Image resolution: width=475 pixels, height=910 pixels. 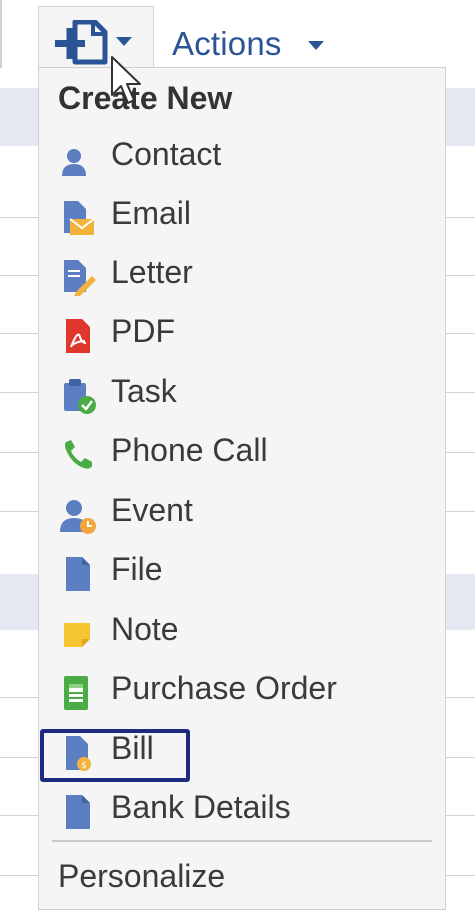 What do you see at coordinates (78, 517) in the screenshot?
I see `event-icon` at bounding box center [78, 517].